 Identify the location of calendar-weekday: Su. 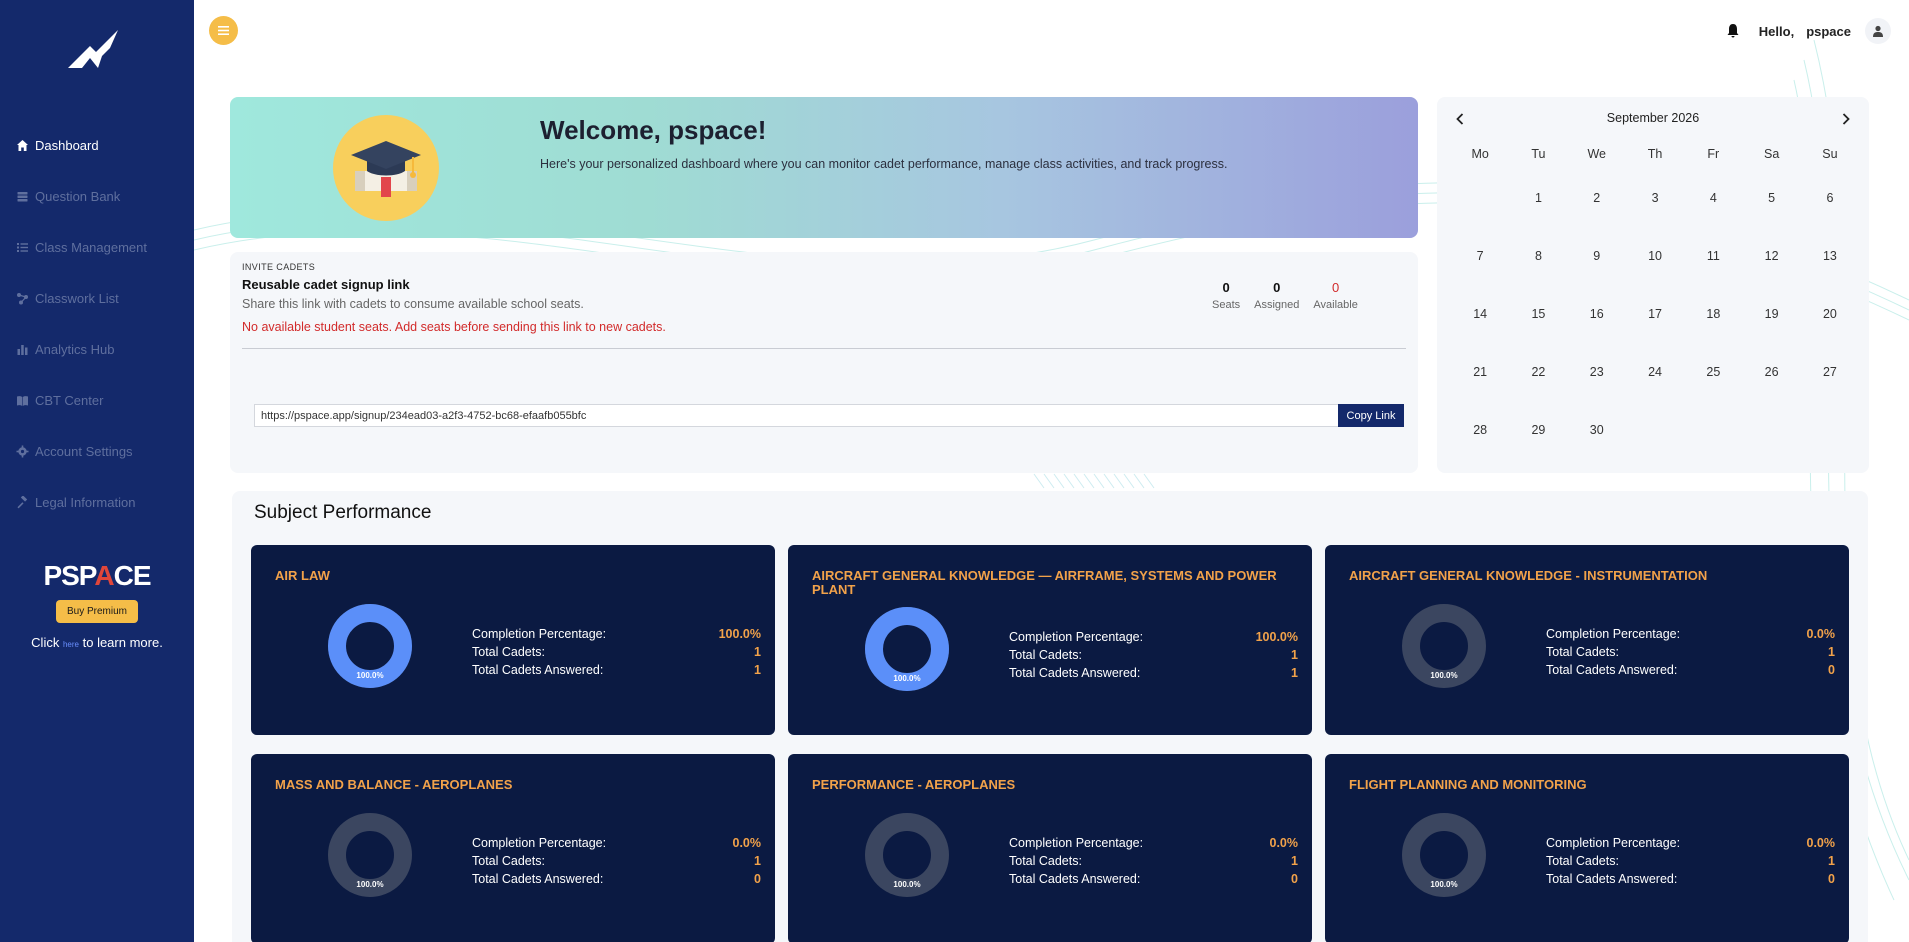
(1830, 154).